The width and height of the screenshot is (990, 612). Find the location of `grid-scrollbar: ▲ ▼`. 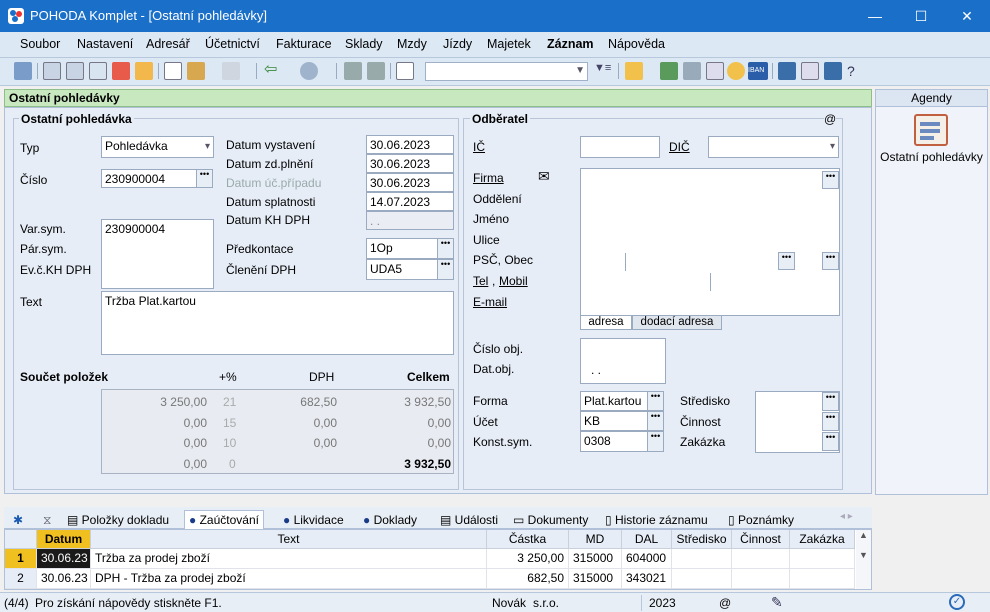

grid-scrollbar: ▲ ▼ is located at coordinates (863, 559).